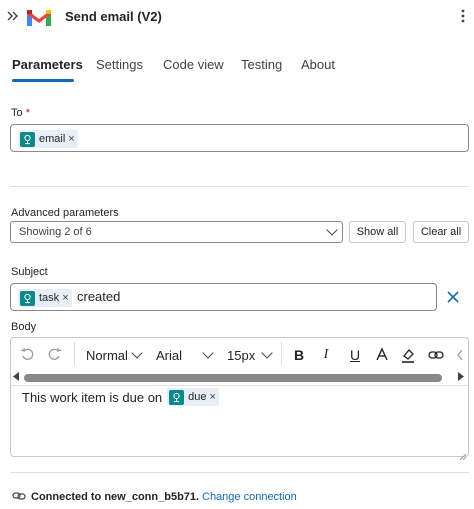 This screenshot has width=474, height=509. What do you see at coordinates (332, 230) in the screenshot?
I see `chevron-down-icon` at bounding box center [332, 230].